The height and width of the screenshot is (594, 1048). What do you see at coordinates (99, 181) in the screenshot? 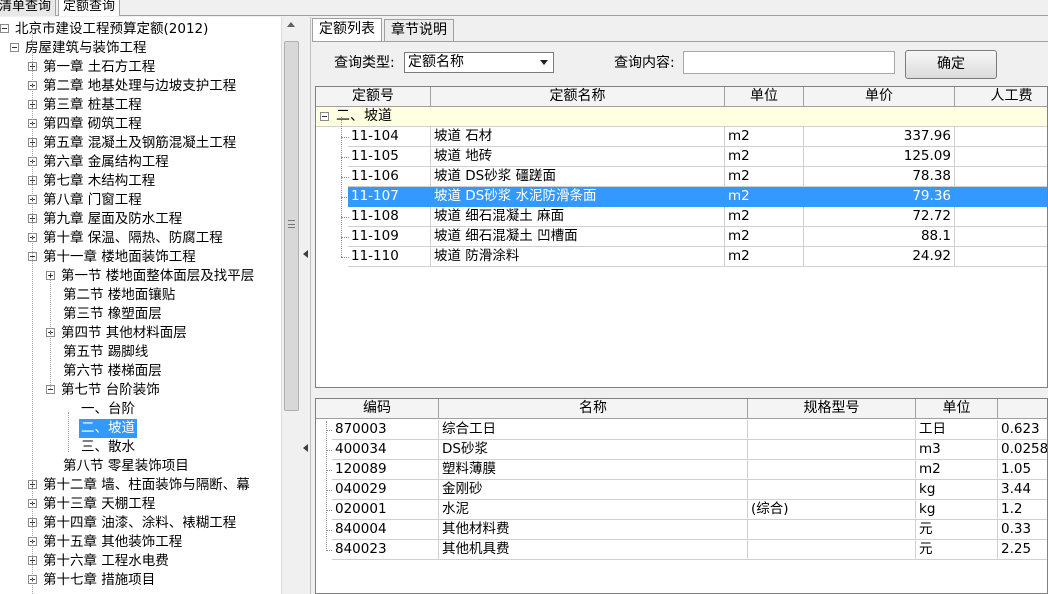
I see `tree-node-label: 第七章 木结构工程` at bounding box center [99, 181].